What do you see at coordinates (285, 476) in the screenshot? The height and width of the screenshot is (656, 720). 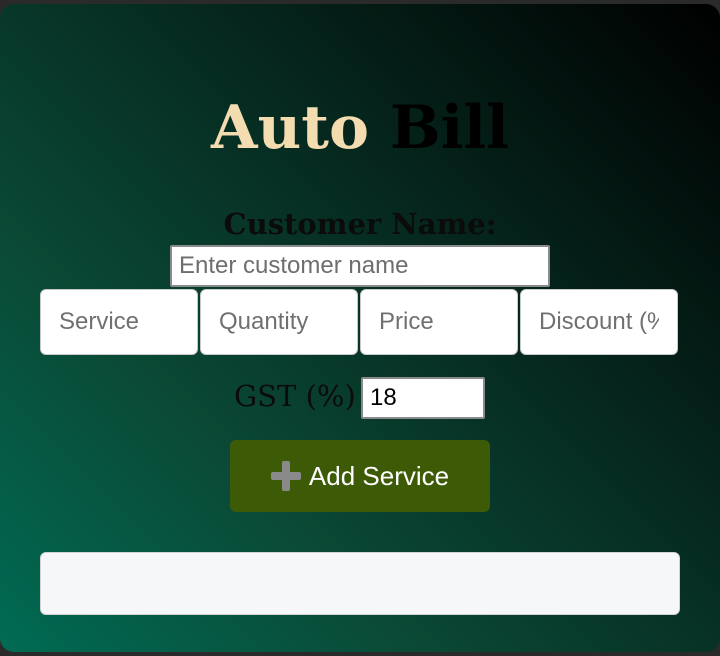 I see `plus-icon` at bounding box center [285, 476].